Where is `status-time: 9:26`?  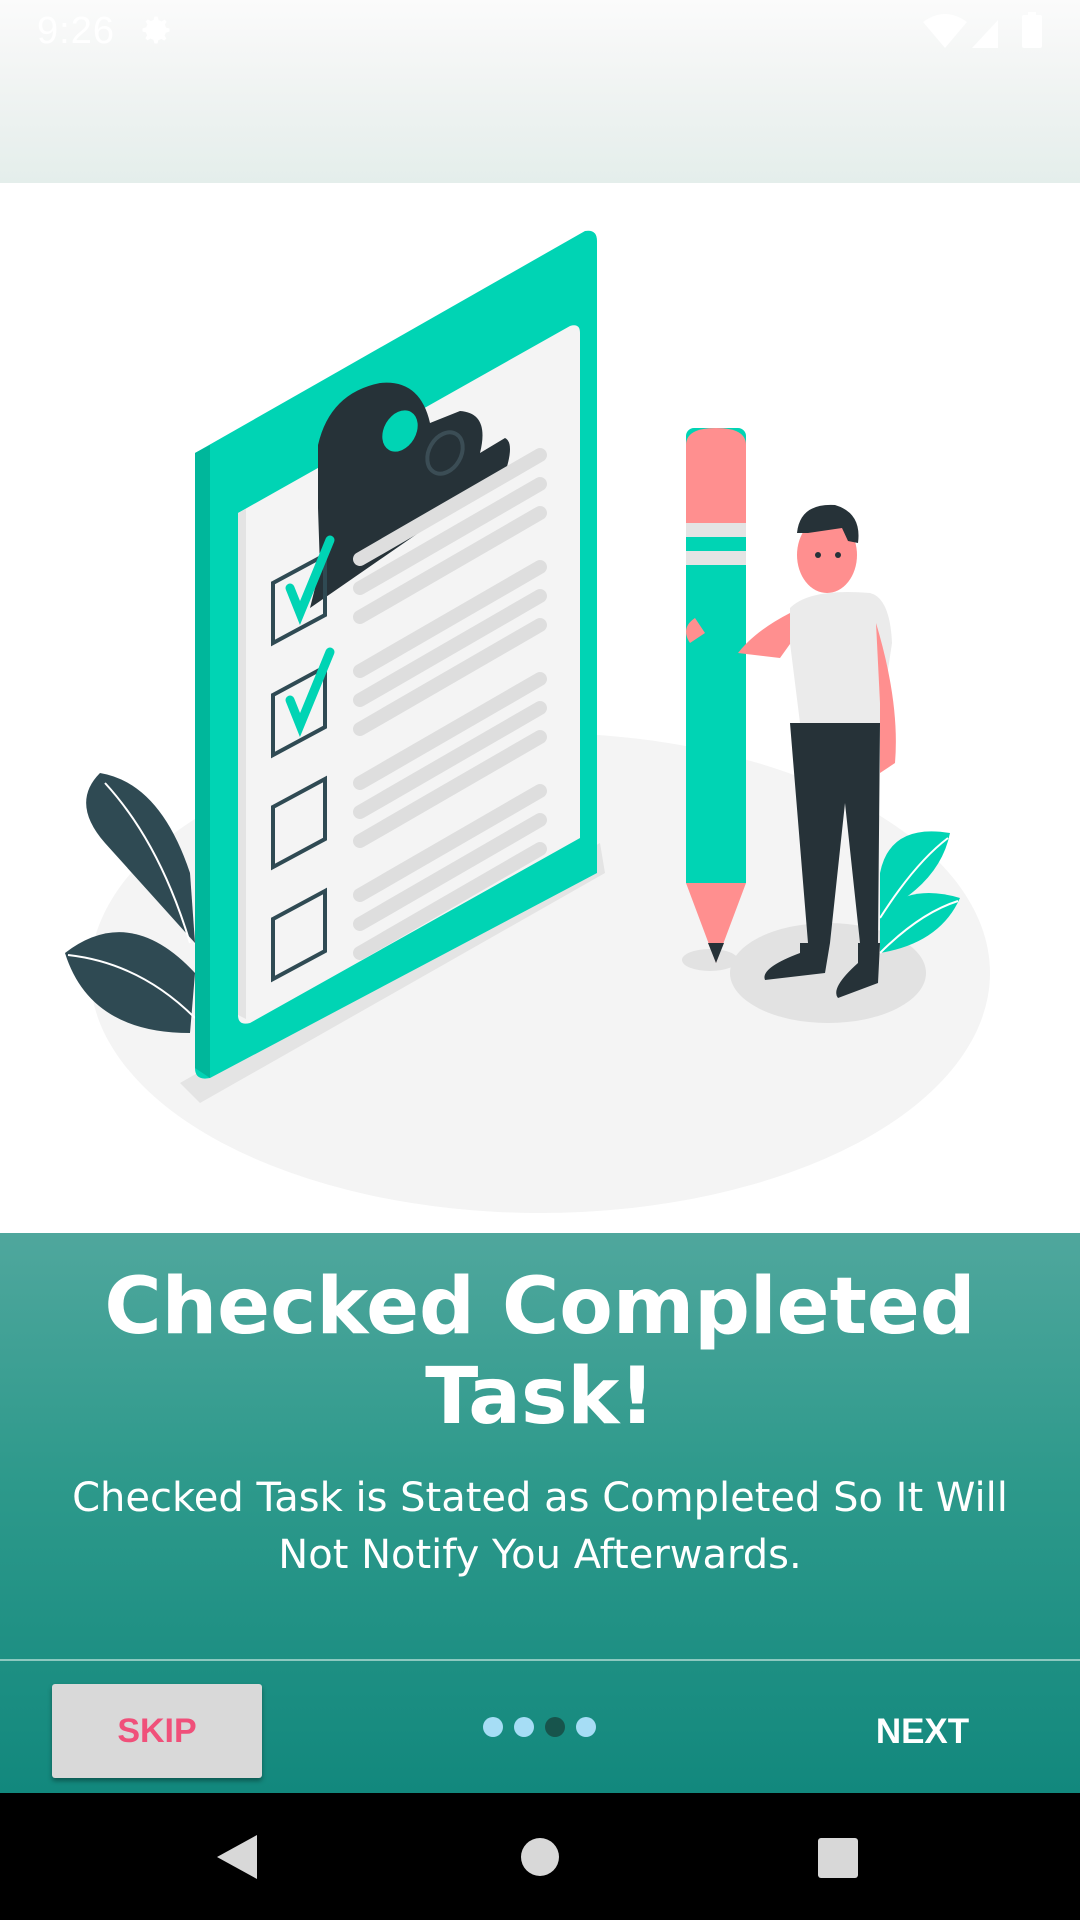 status-time: 9:26 is located at coordinates (76, 31).